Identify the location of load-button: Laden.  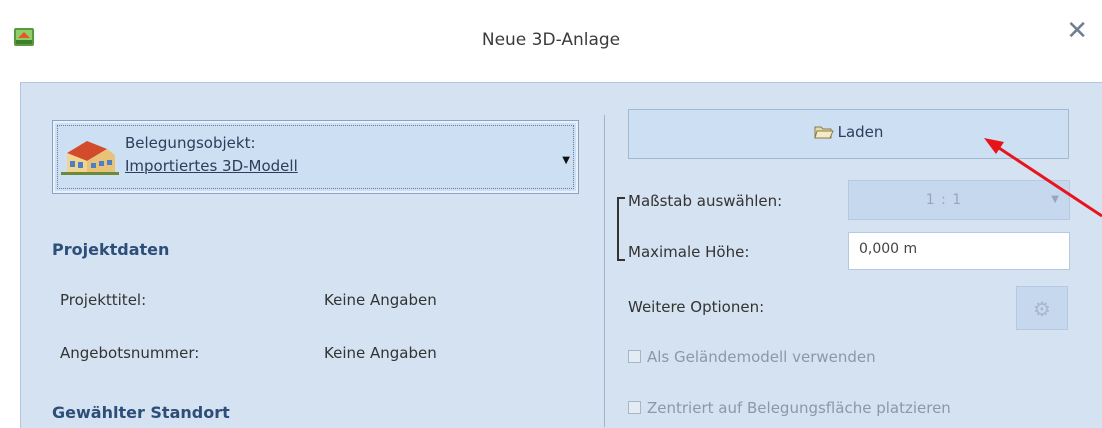
(848, 134).